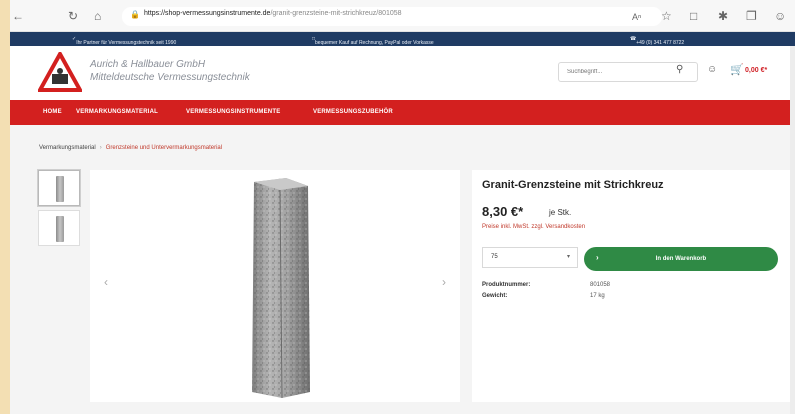 This screenshot has width=795, height=414. What do you see at coordinates (636, 17) in the screenshot?
I see `read-aloud-icon: Aⁿ` at bounding box center [636, 17].